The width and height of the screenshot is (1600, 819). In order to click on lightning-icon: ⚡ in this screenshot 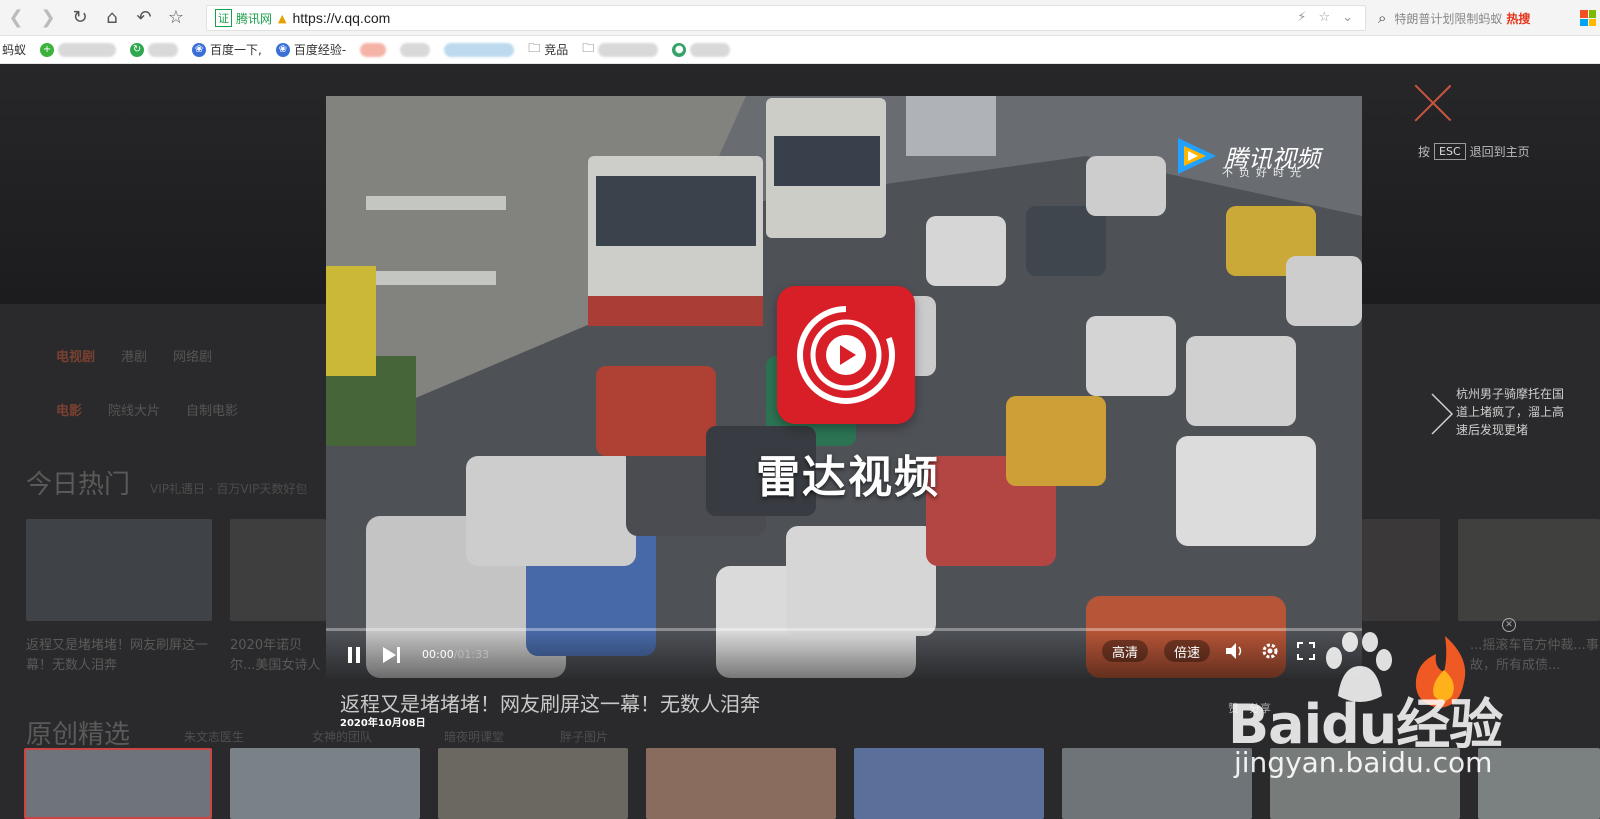, I will do `click(1301, 17)`.